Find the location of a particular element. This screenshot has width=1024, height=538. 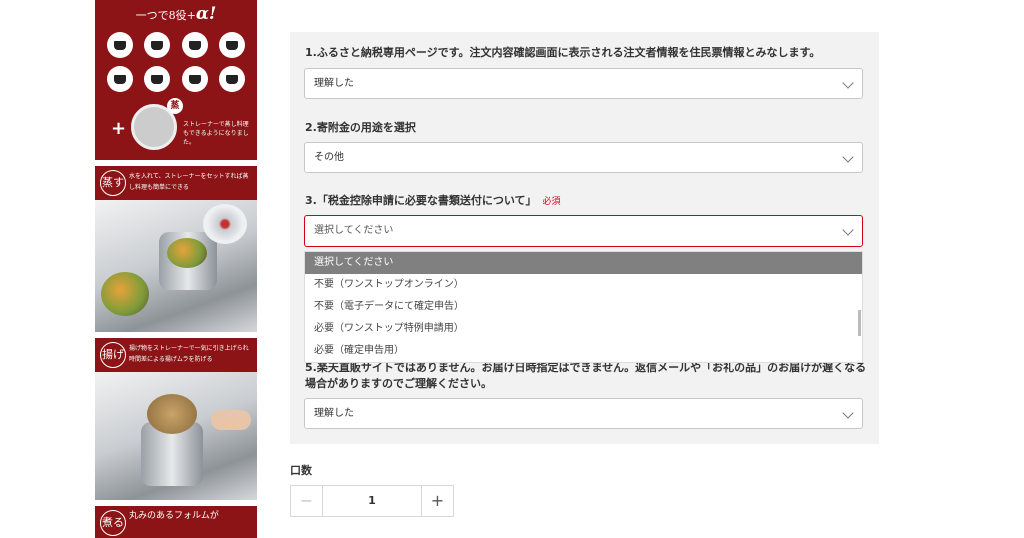

strainer-caption: ストレーナーで蒸し料理もできるようになりました。 is located at coordinates (216, 133).